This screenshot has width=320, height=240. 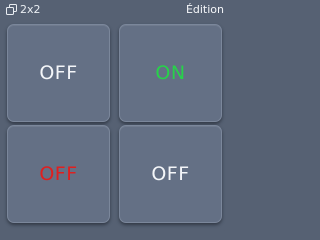 What do you see at coordinates (11, 9) in the screenshot?
I see `grid-copy-icon` at bounding box center [11, 9].